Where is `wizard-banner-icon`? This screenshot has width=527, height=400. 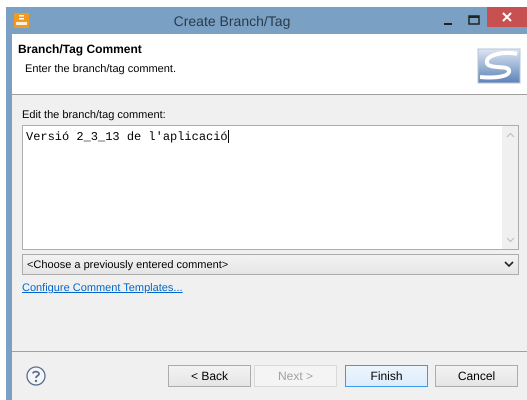
wizard-banner-icon is located at coordinates (499, 66).